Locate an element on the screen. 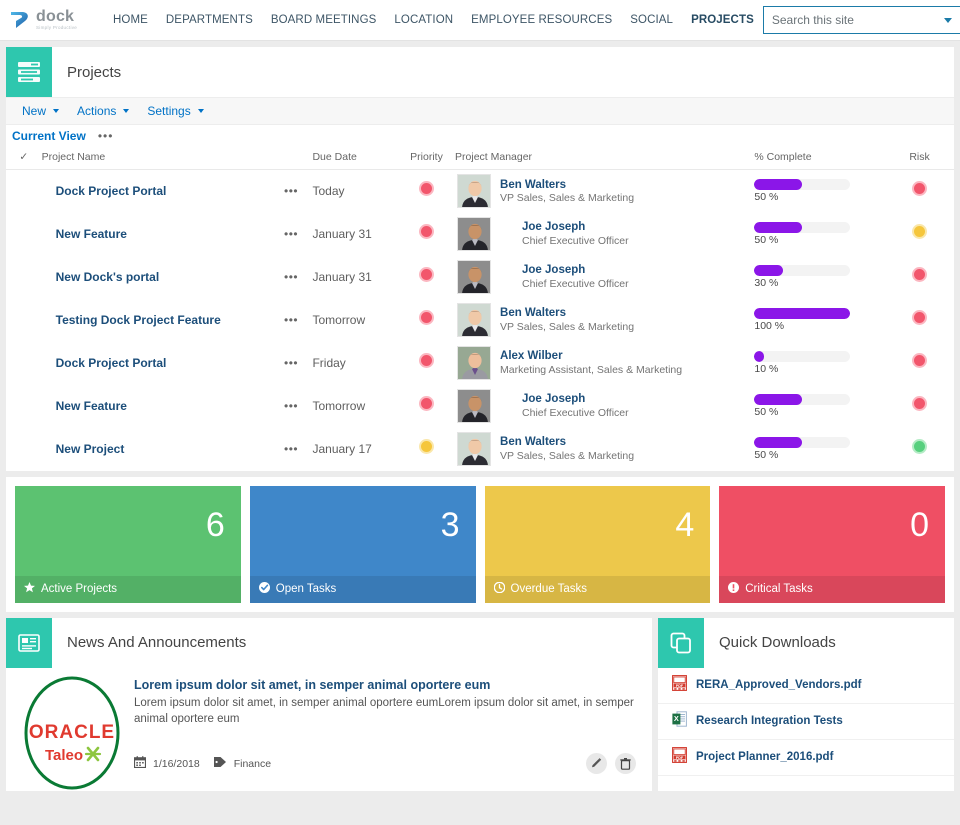  new-menu-button: New is located at coordinates (41, 111).